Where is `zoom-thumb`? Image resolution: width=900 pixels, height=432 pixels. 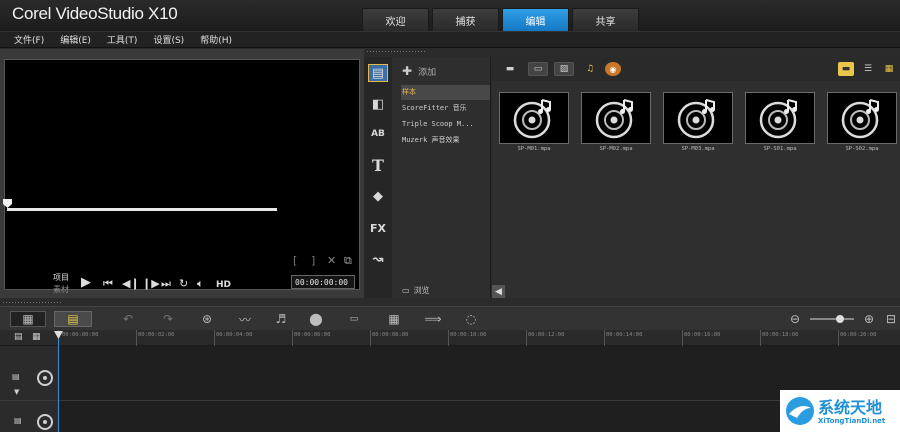
zoom-thumb is located at coordinates (840, 319).